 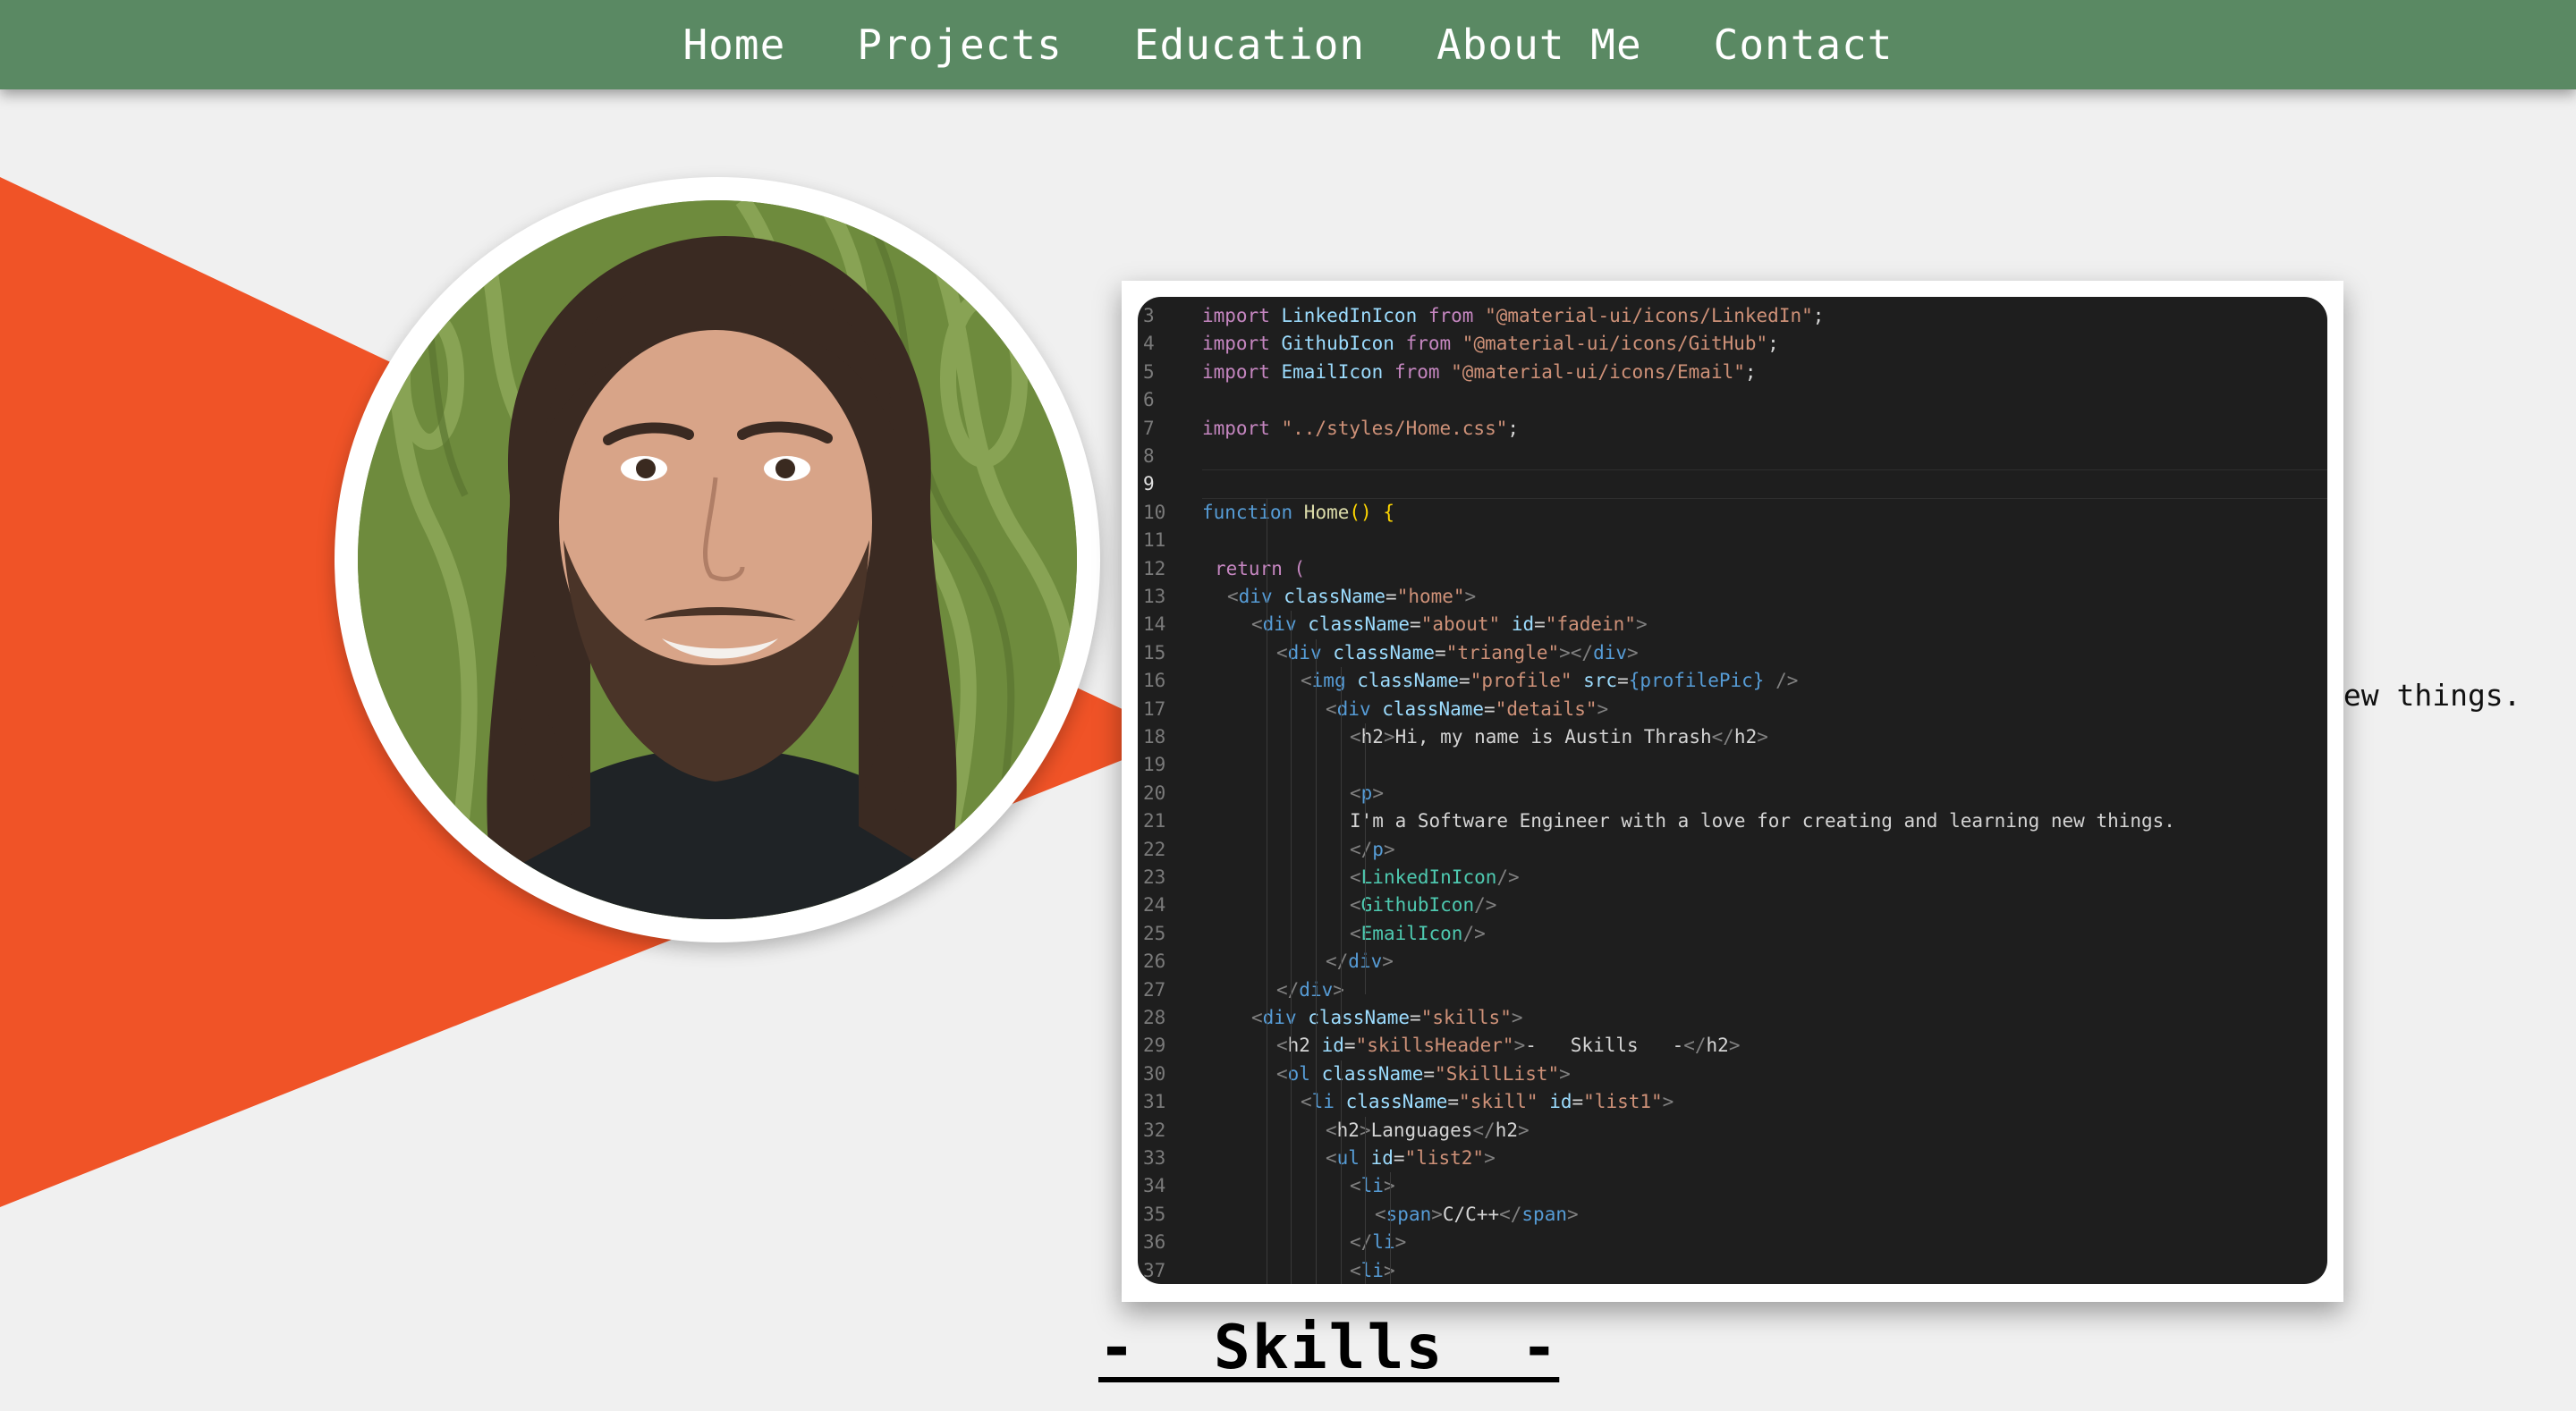 I want to click on line-number: 28, so click(x=1154, y=1018).